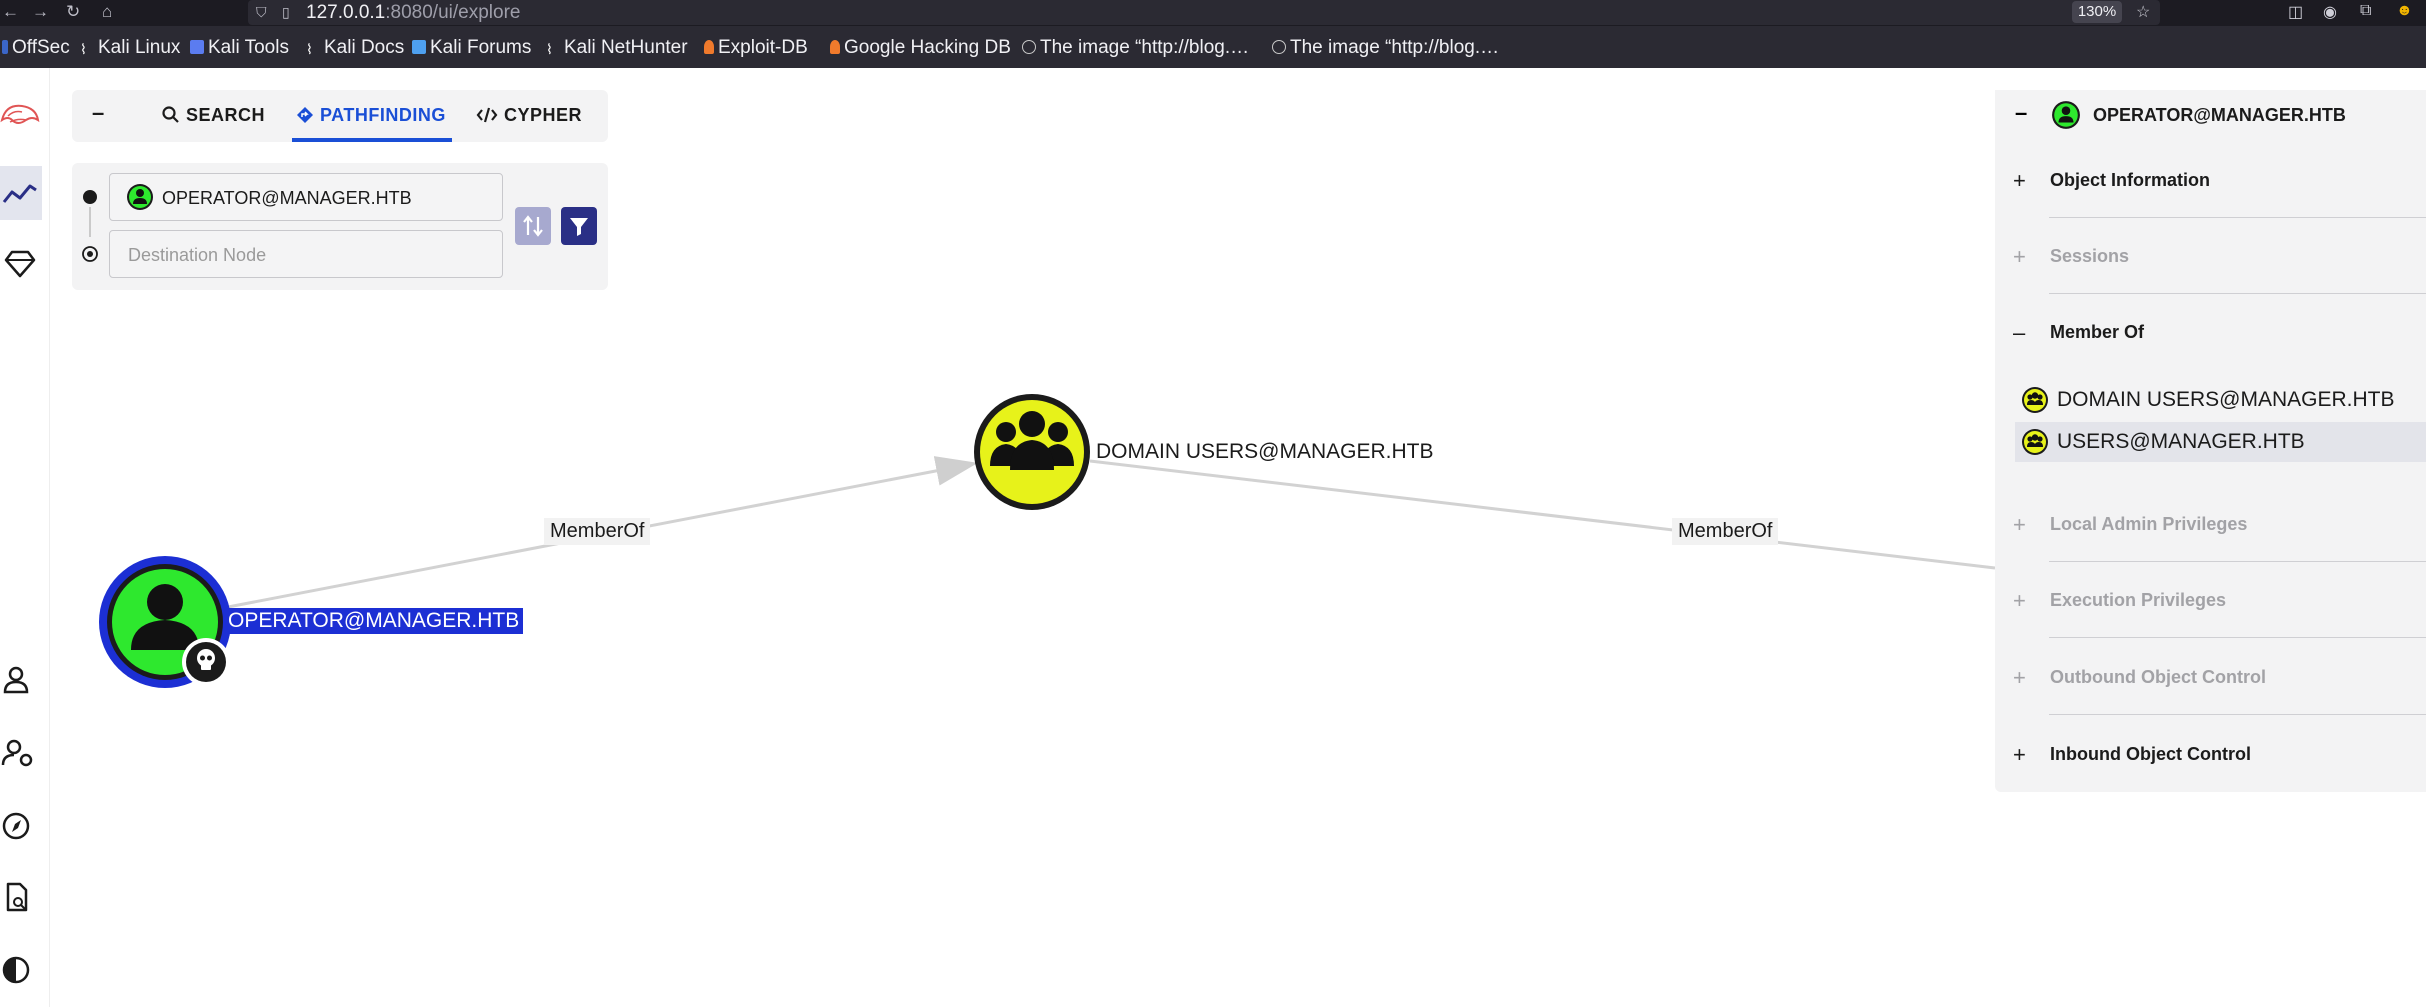 This screenshot has width=2426, height=1007. Describe the element at coordinates (165, 622) in the screenshot. I see `user-node-operator` at that location.